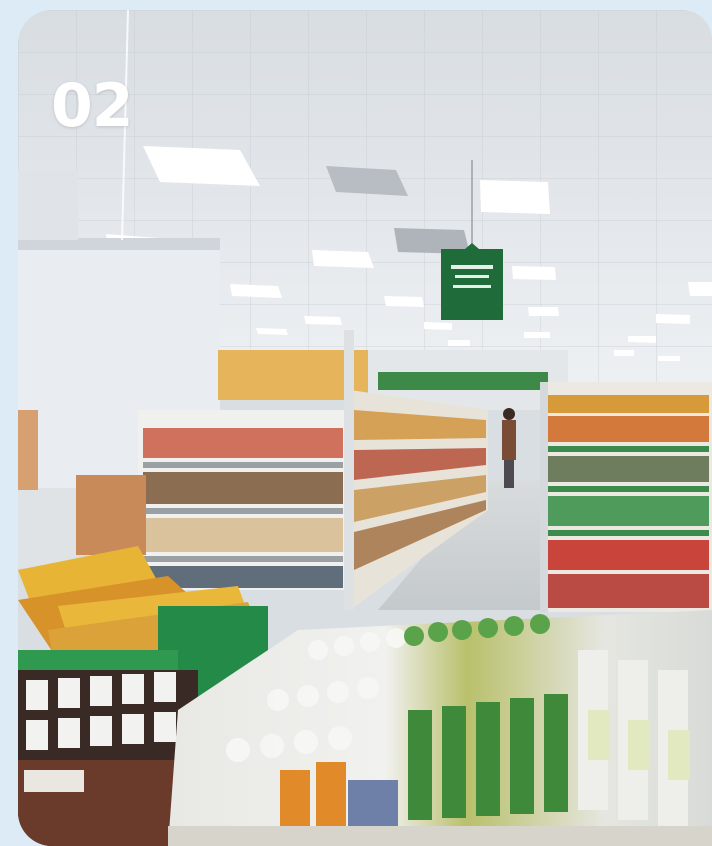  What do you see at coordinates (92, 106) in the screenshot?
I see `step-number: 02` at bounding box center [92, 106].